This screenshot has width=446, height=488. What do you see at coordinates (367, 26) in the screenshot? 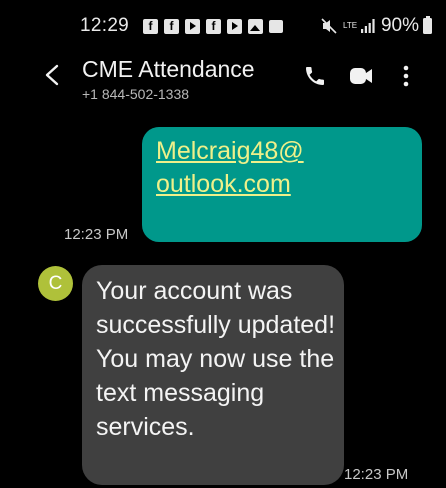
I see `signal-icon` at bounding box center [367, 26].